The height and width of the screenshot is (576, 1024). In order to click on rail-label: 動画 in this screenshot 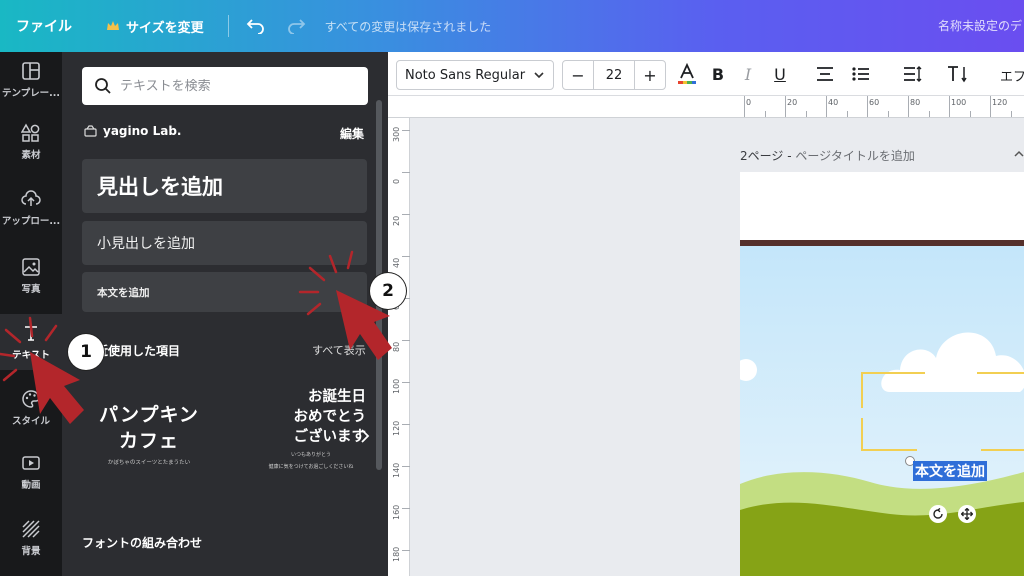, I will do `click(31, 485)`.